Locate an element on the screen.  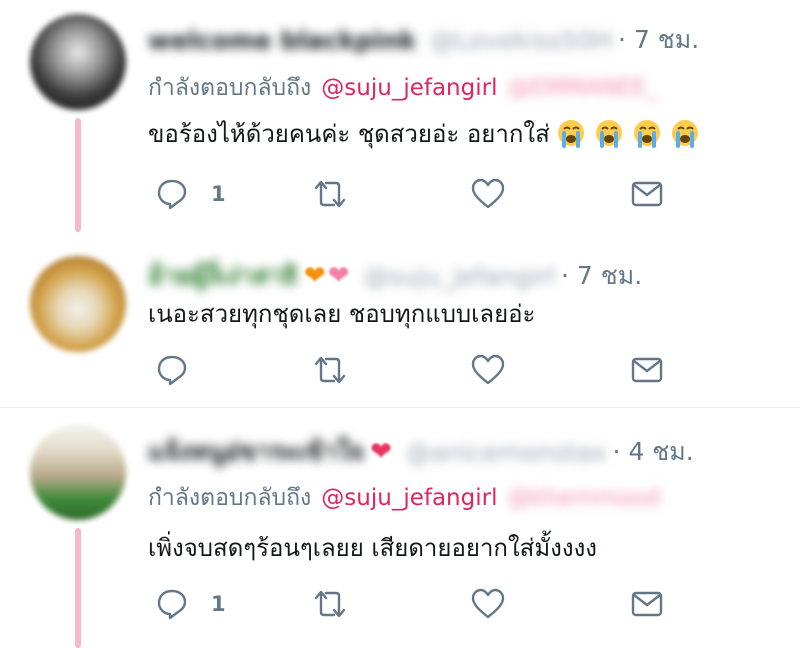
user-name: welcome blackpink is located at coordinates (282, 40).